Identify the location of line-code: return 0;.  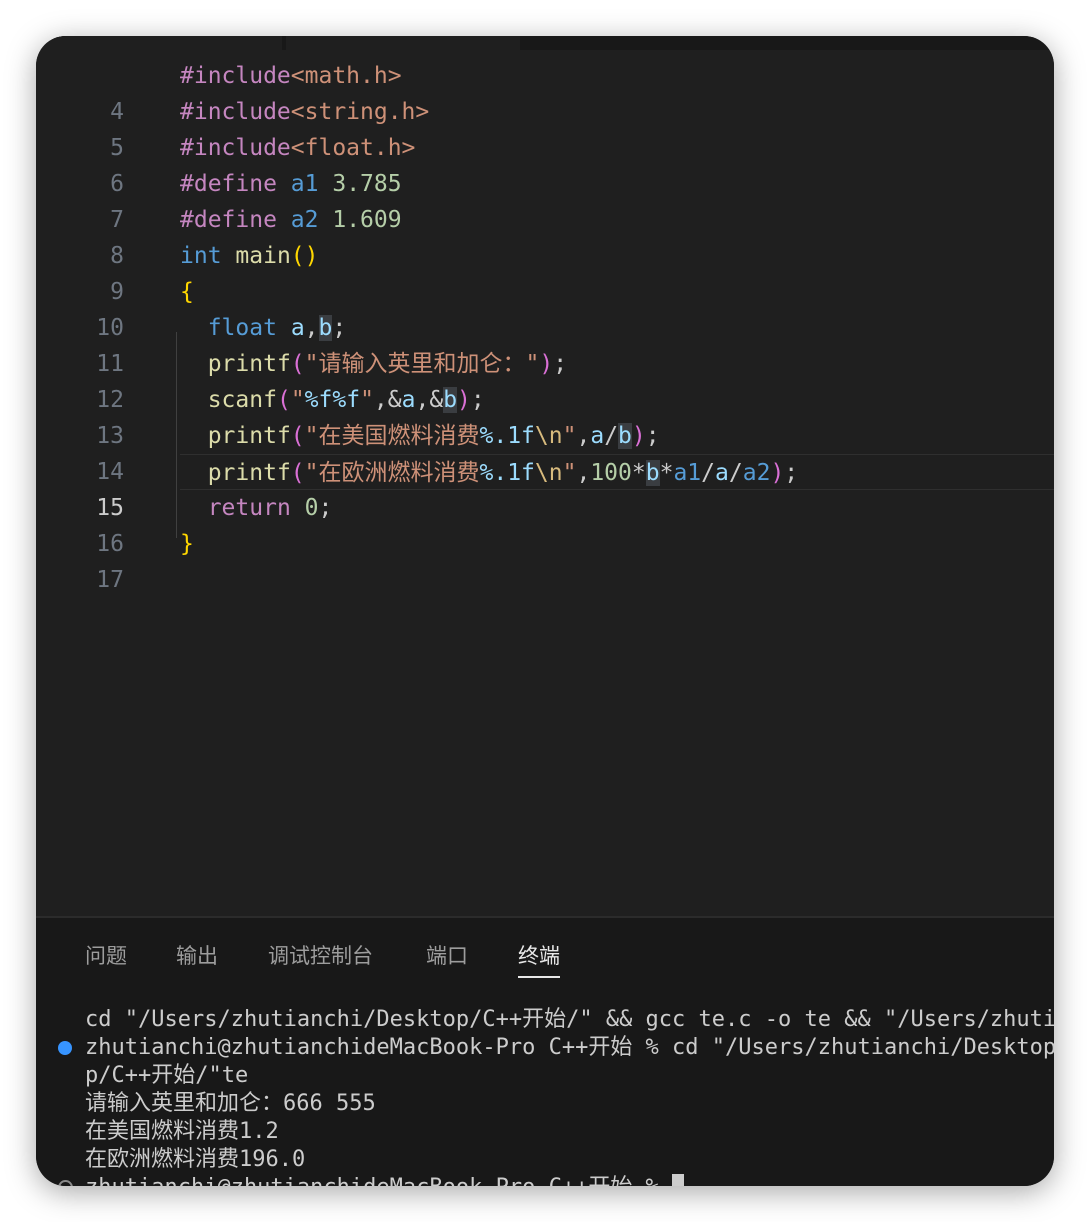
(270, 508).